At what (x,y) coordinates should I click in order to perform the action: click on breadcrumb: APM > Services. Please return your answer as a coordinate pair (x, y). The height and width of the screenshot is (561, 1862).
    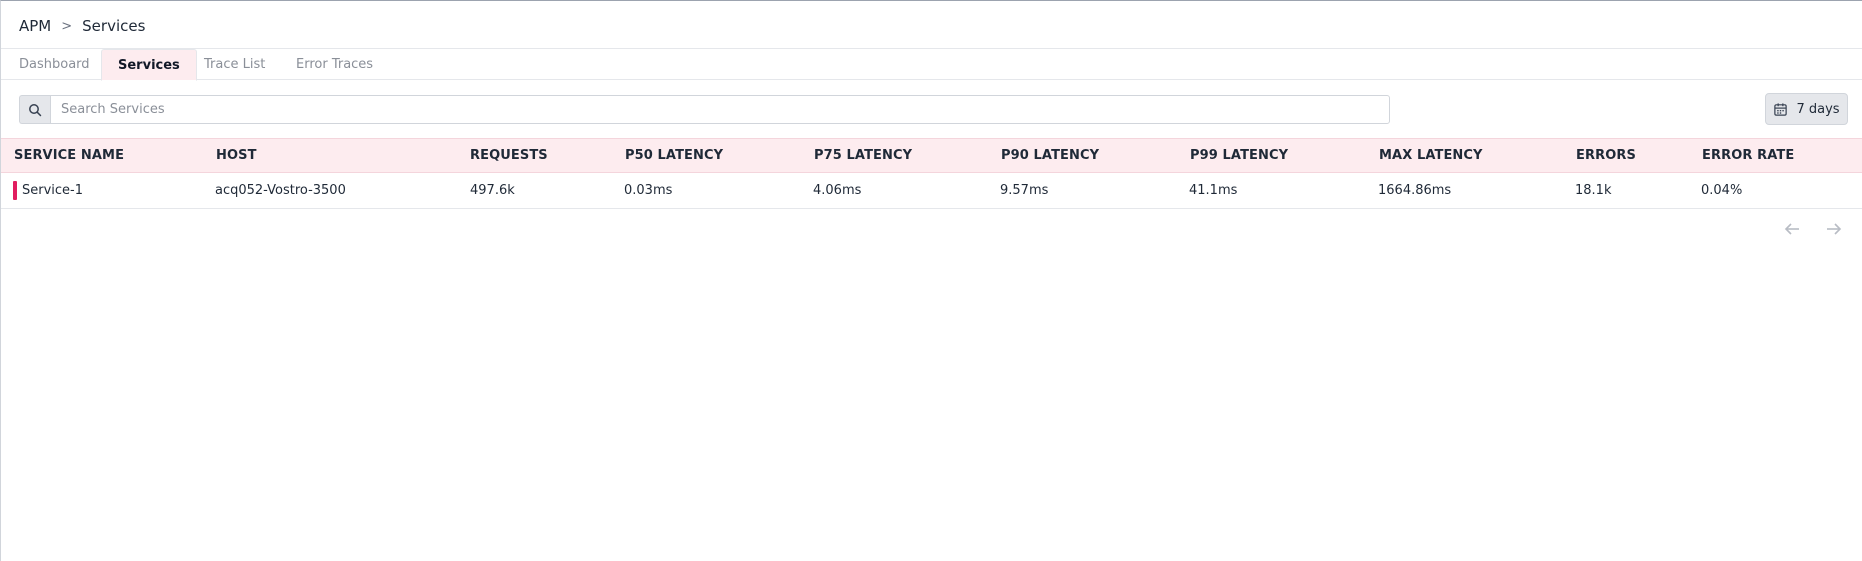
    Looking at the image, I should click on (82, 26).